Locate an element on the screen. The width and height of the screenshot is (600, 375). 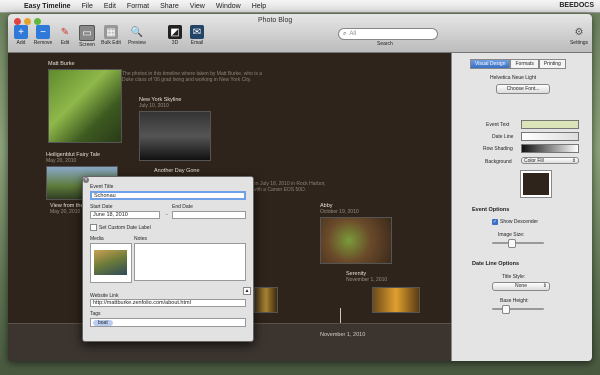
background-select: Color Fill ⇕ is located at coordinates (550, 160).